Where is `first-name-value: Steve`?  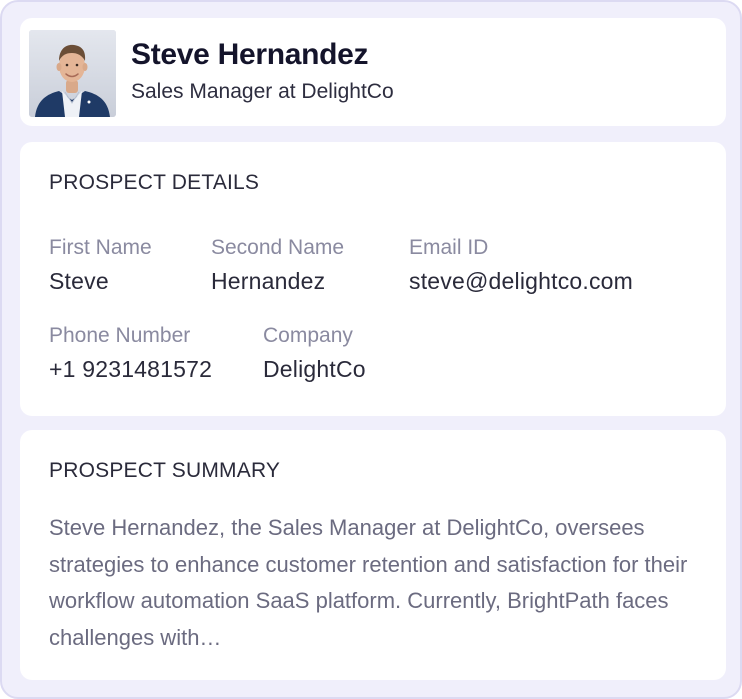 first-name-value: Steve is located at coordinates (79, 281).